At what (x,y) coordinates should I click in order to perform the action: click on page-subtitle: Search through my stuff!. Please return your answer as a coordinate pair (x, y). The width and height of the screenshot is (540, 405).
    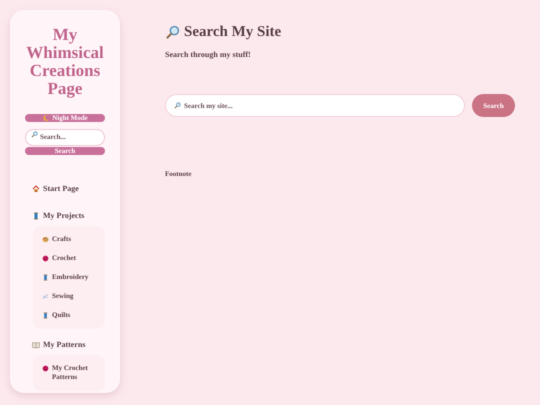
    Looking at the image, I should click on (208, 54).